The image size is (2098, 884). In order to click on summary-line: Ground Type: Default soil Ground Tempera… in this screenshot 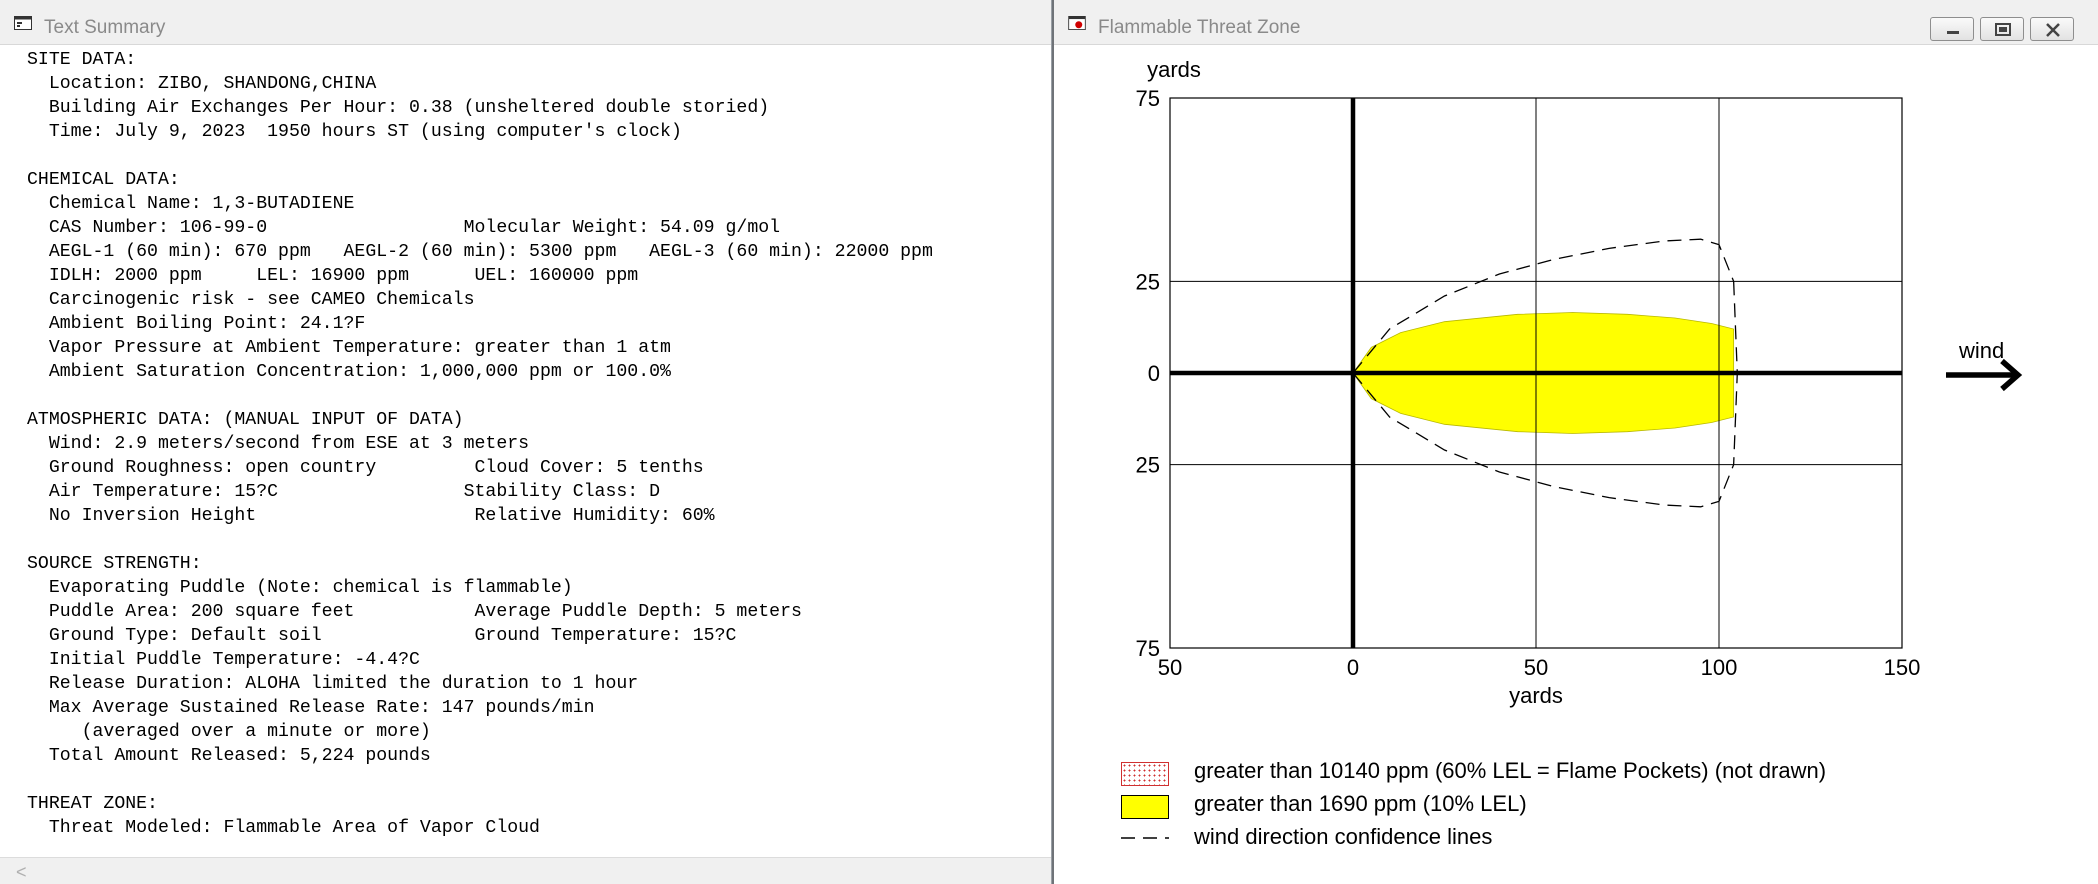, I will do `click(382, 636)`.